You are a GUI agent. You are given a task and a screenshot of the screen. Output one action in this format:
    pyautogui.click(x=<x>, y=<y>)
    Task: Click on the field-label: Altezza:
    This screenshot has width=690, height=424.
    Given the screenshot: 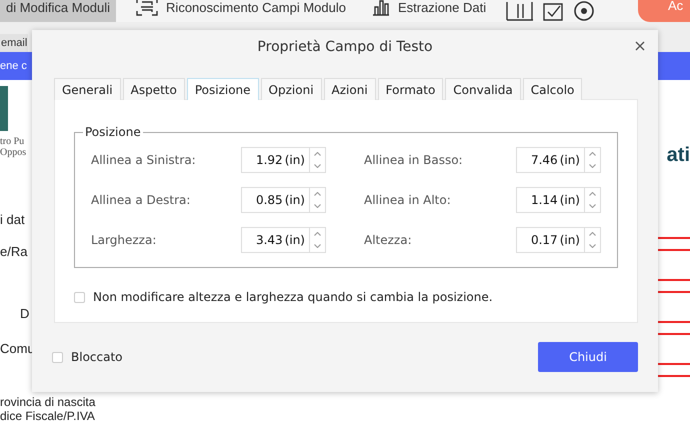 What is the action you would take?
    pyautogui.click(x=388, y=240)
    